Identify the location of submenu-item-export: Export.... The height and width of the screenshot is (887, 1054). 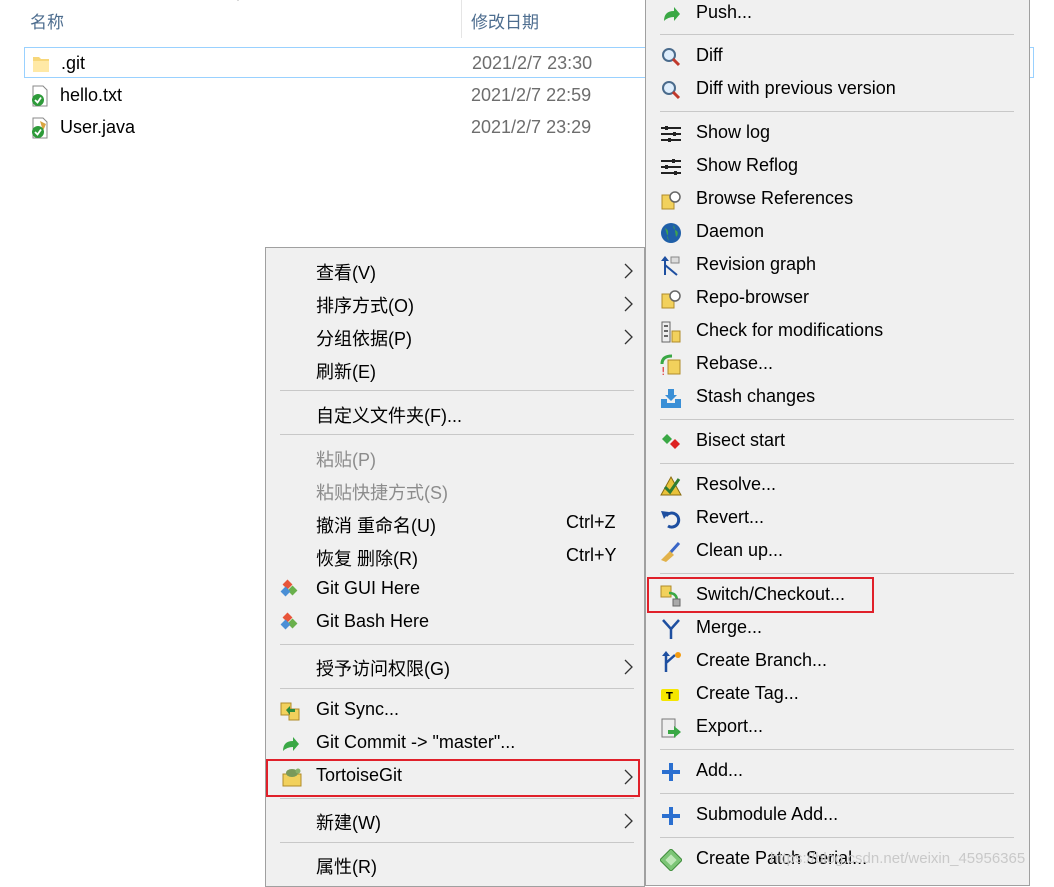
(837, 727).